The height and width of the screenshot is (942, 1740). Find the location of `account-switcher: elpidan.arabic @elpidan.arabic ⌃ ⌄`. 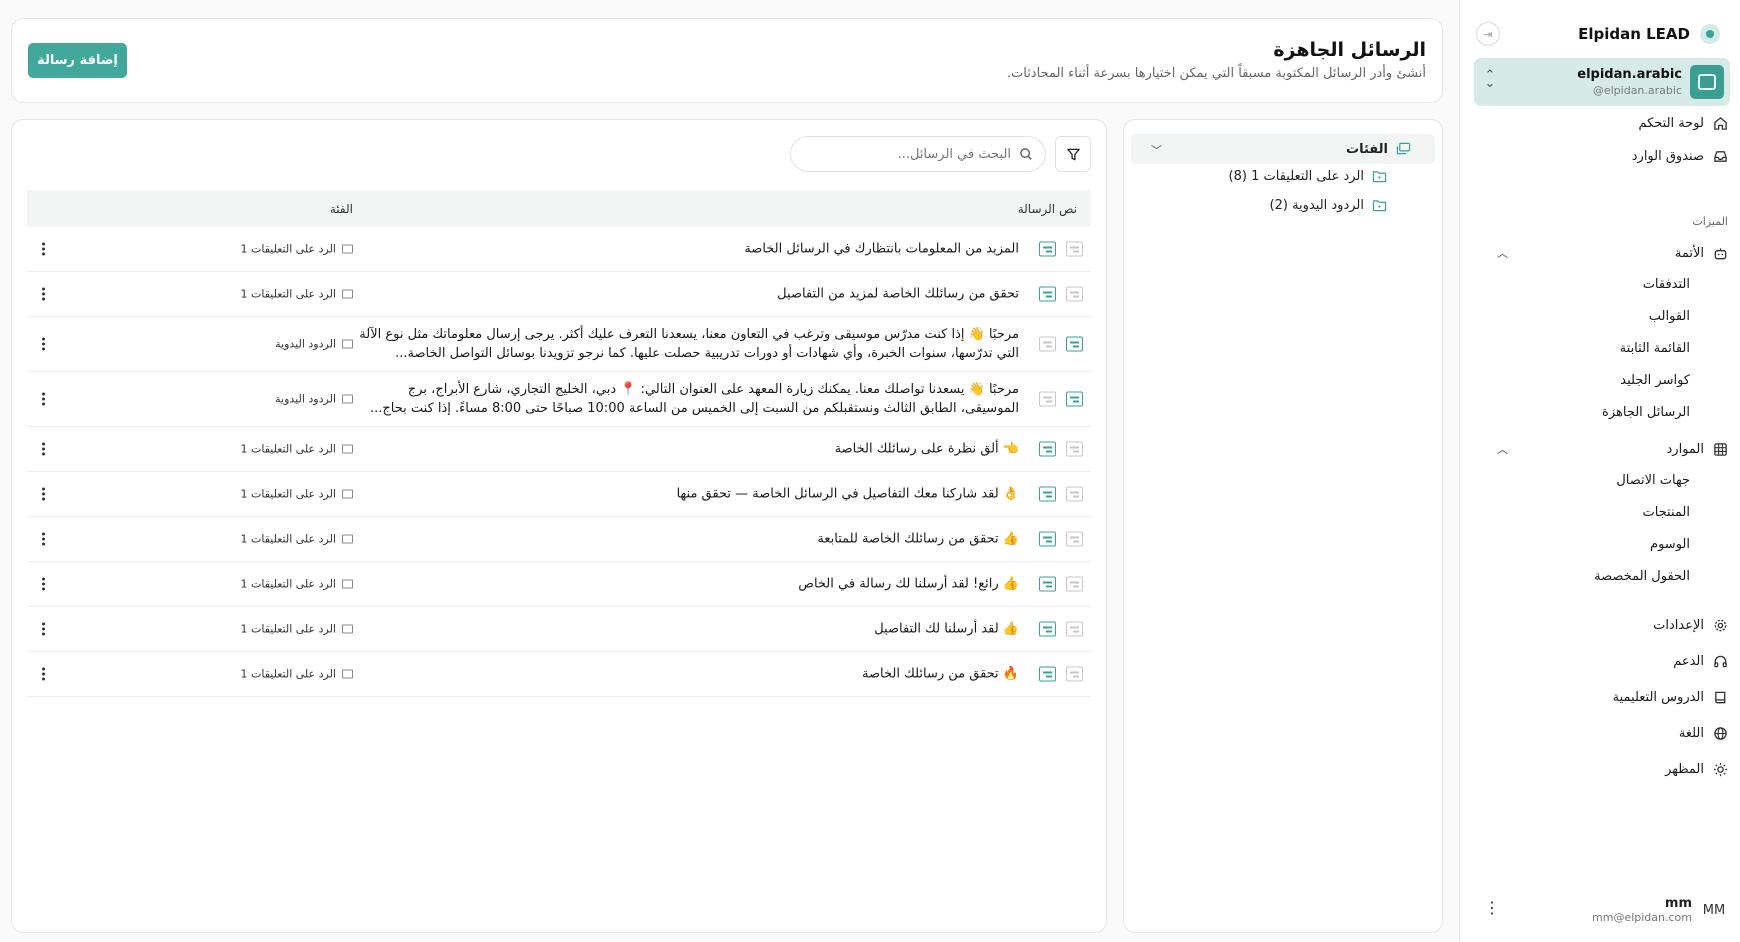

account-switcher: elpidan.arabic @elpidan.arabic ⌃ ⌄ is located at coordinates (1602, 82).